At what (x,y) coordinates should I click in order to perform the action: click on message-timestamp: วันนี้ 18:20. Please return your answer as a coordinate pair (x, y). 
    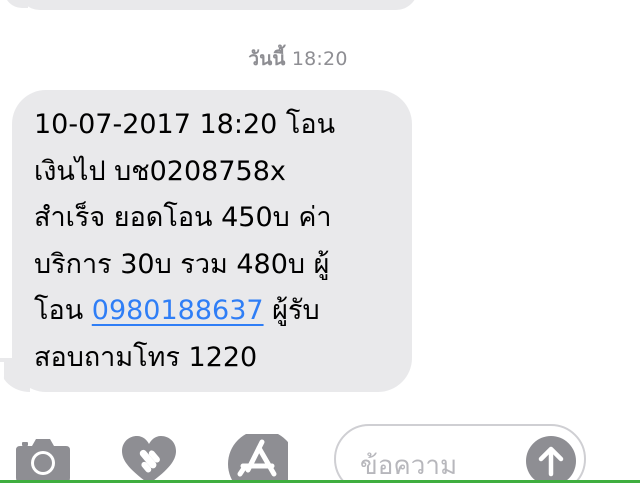
    Looking at the image, I should click on (298, 59).